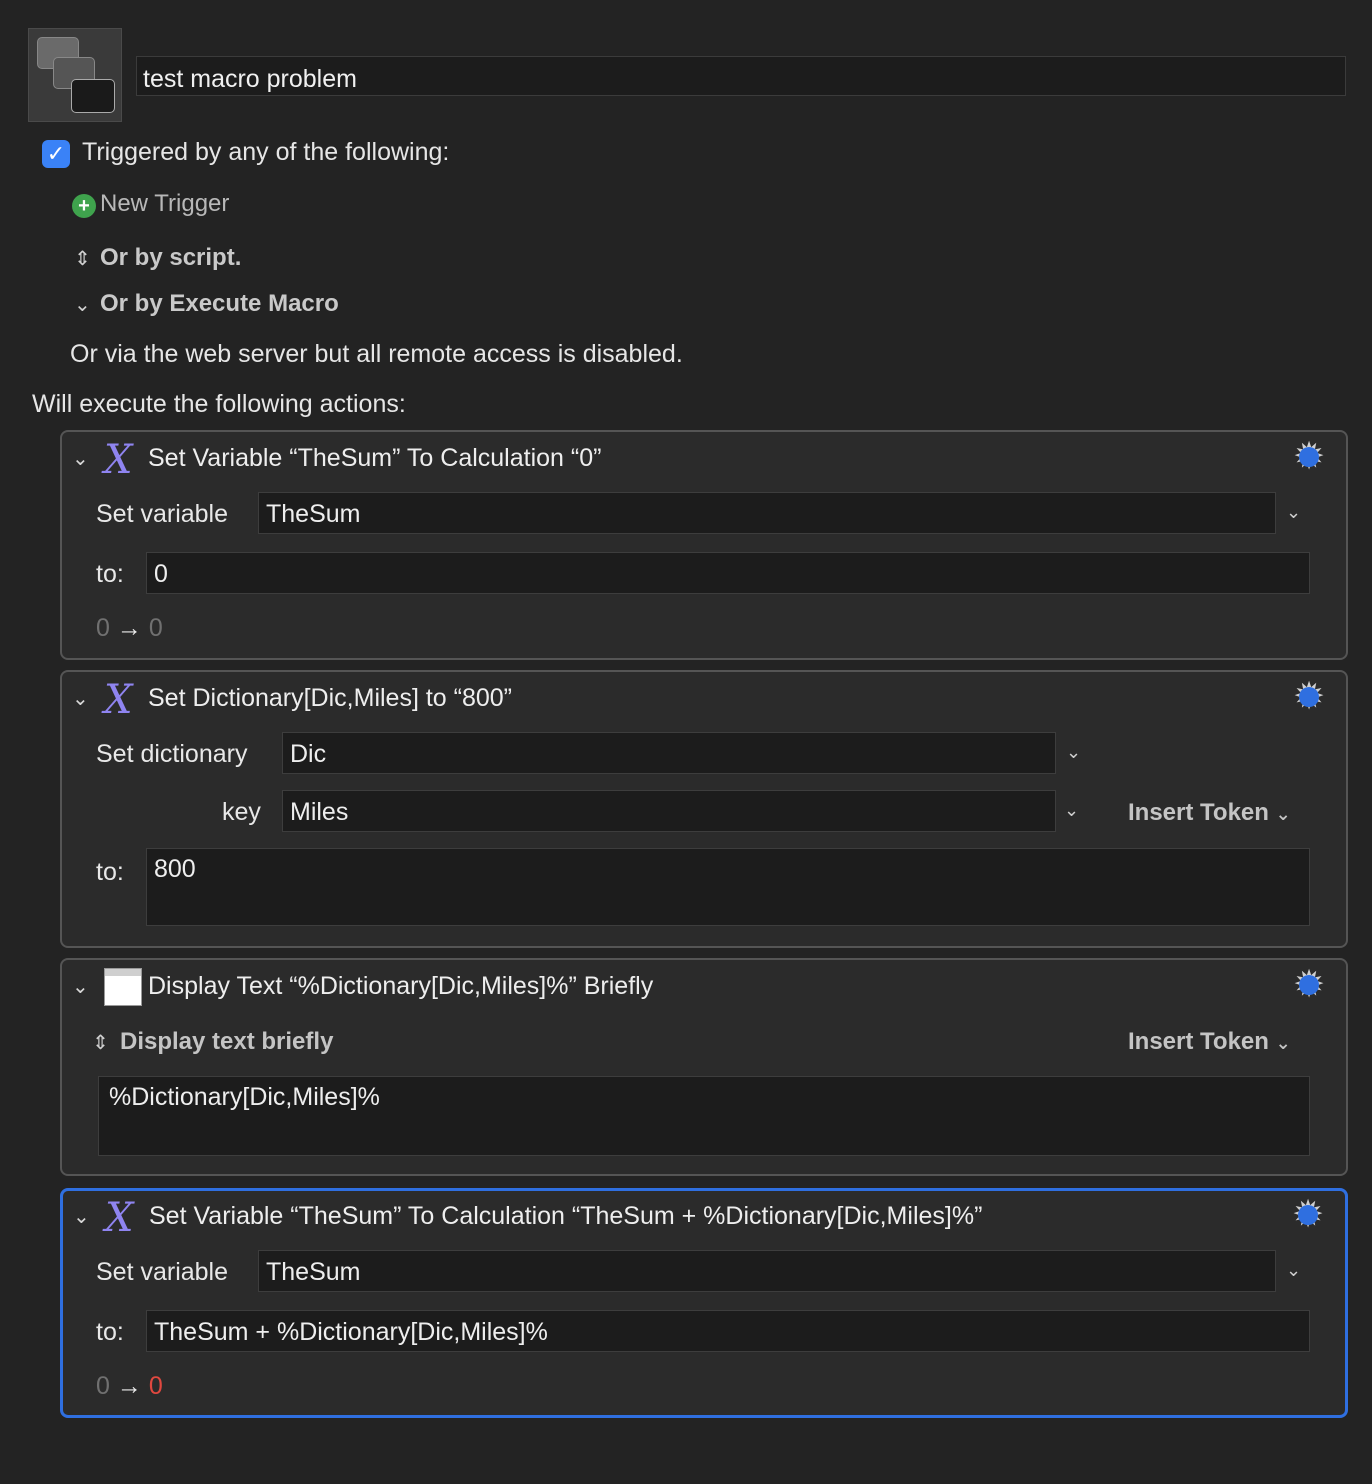 This screenshot has height=1484, width=1372. I want to click on set-dictionary-label: Set dictionary, so click(172, 754).